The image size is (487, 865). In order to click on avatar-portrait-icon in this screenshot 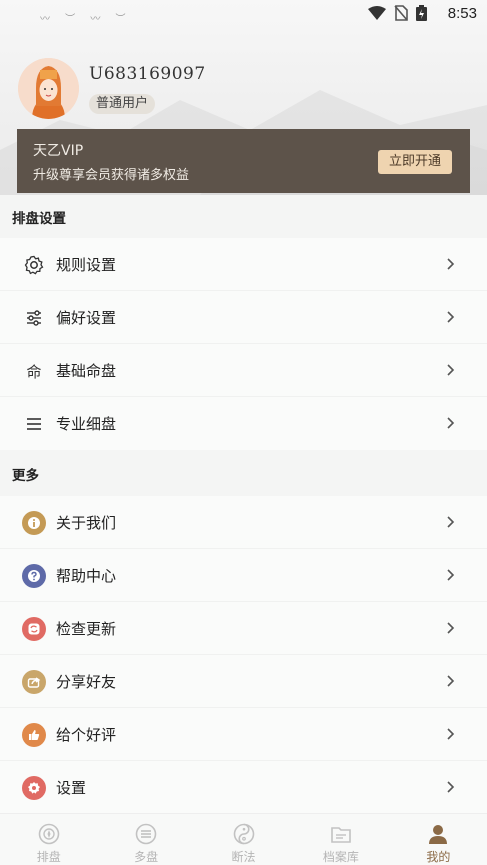, I will do `click(48, 88)`.